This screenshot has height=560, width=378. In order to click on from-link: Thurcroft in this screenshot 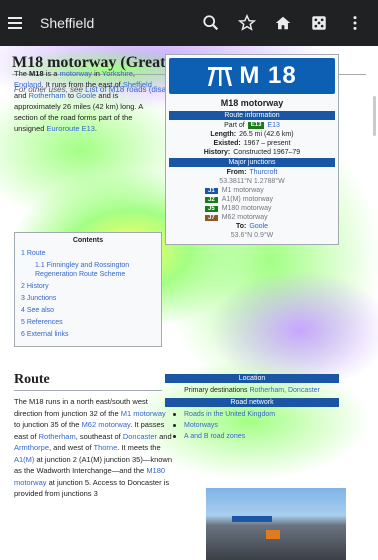, I will do `click(263, 172)`.